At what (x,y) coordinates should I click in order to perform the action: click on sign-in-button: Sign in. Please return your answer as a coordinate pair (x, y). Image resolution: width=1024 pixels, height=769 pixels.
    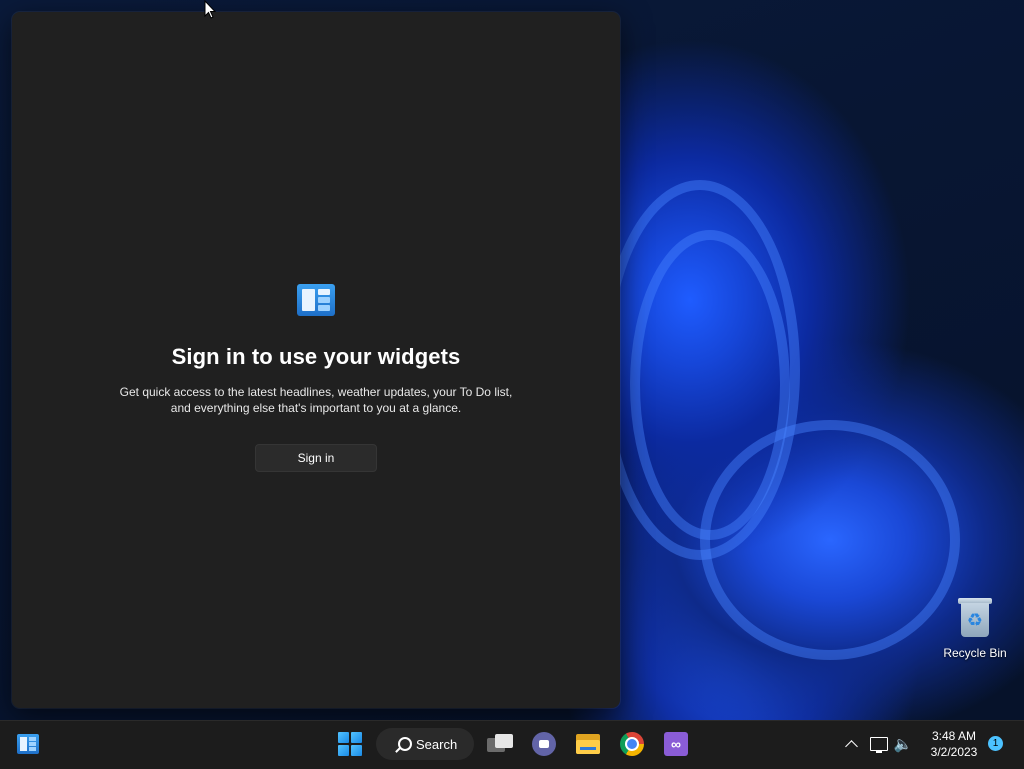
    Looking at the image, I should click on (316, 458).